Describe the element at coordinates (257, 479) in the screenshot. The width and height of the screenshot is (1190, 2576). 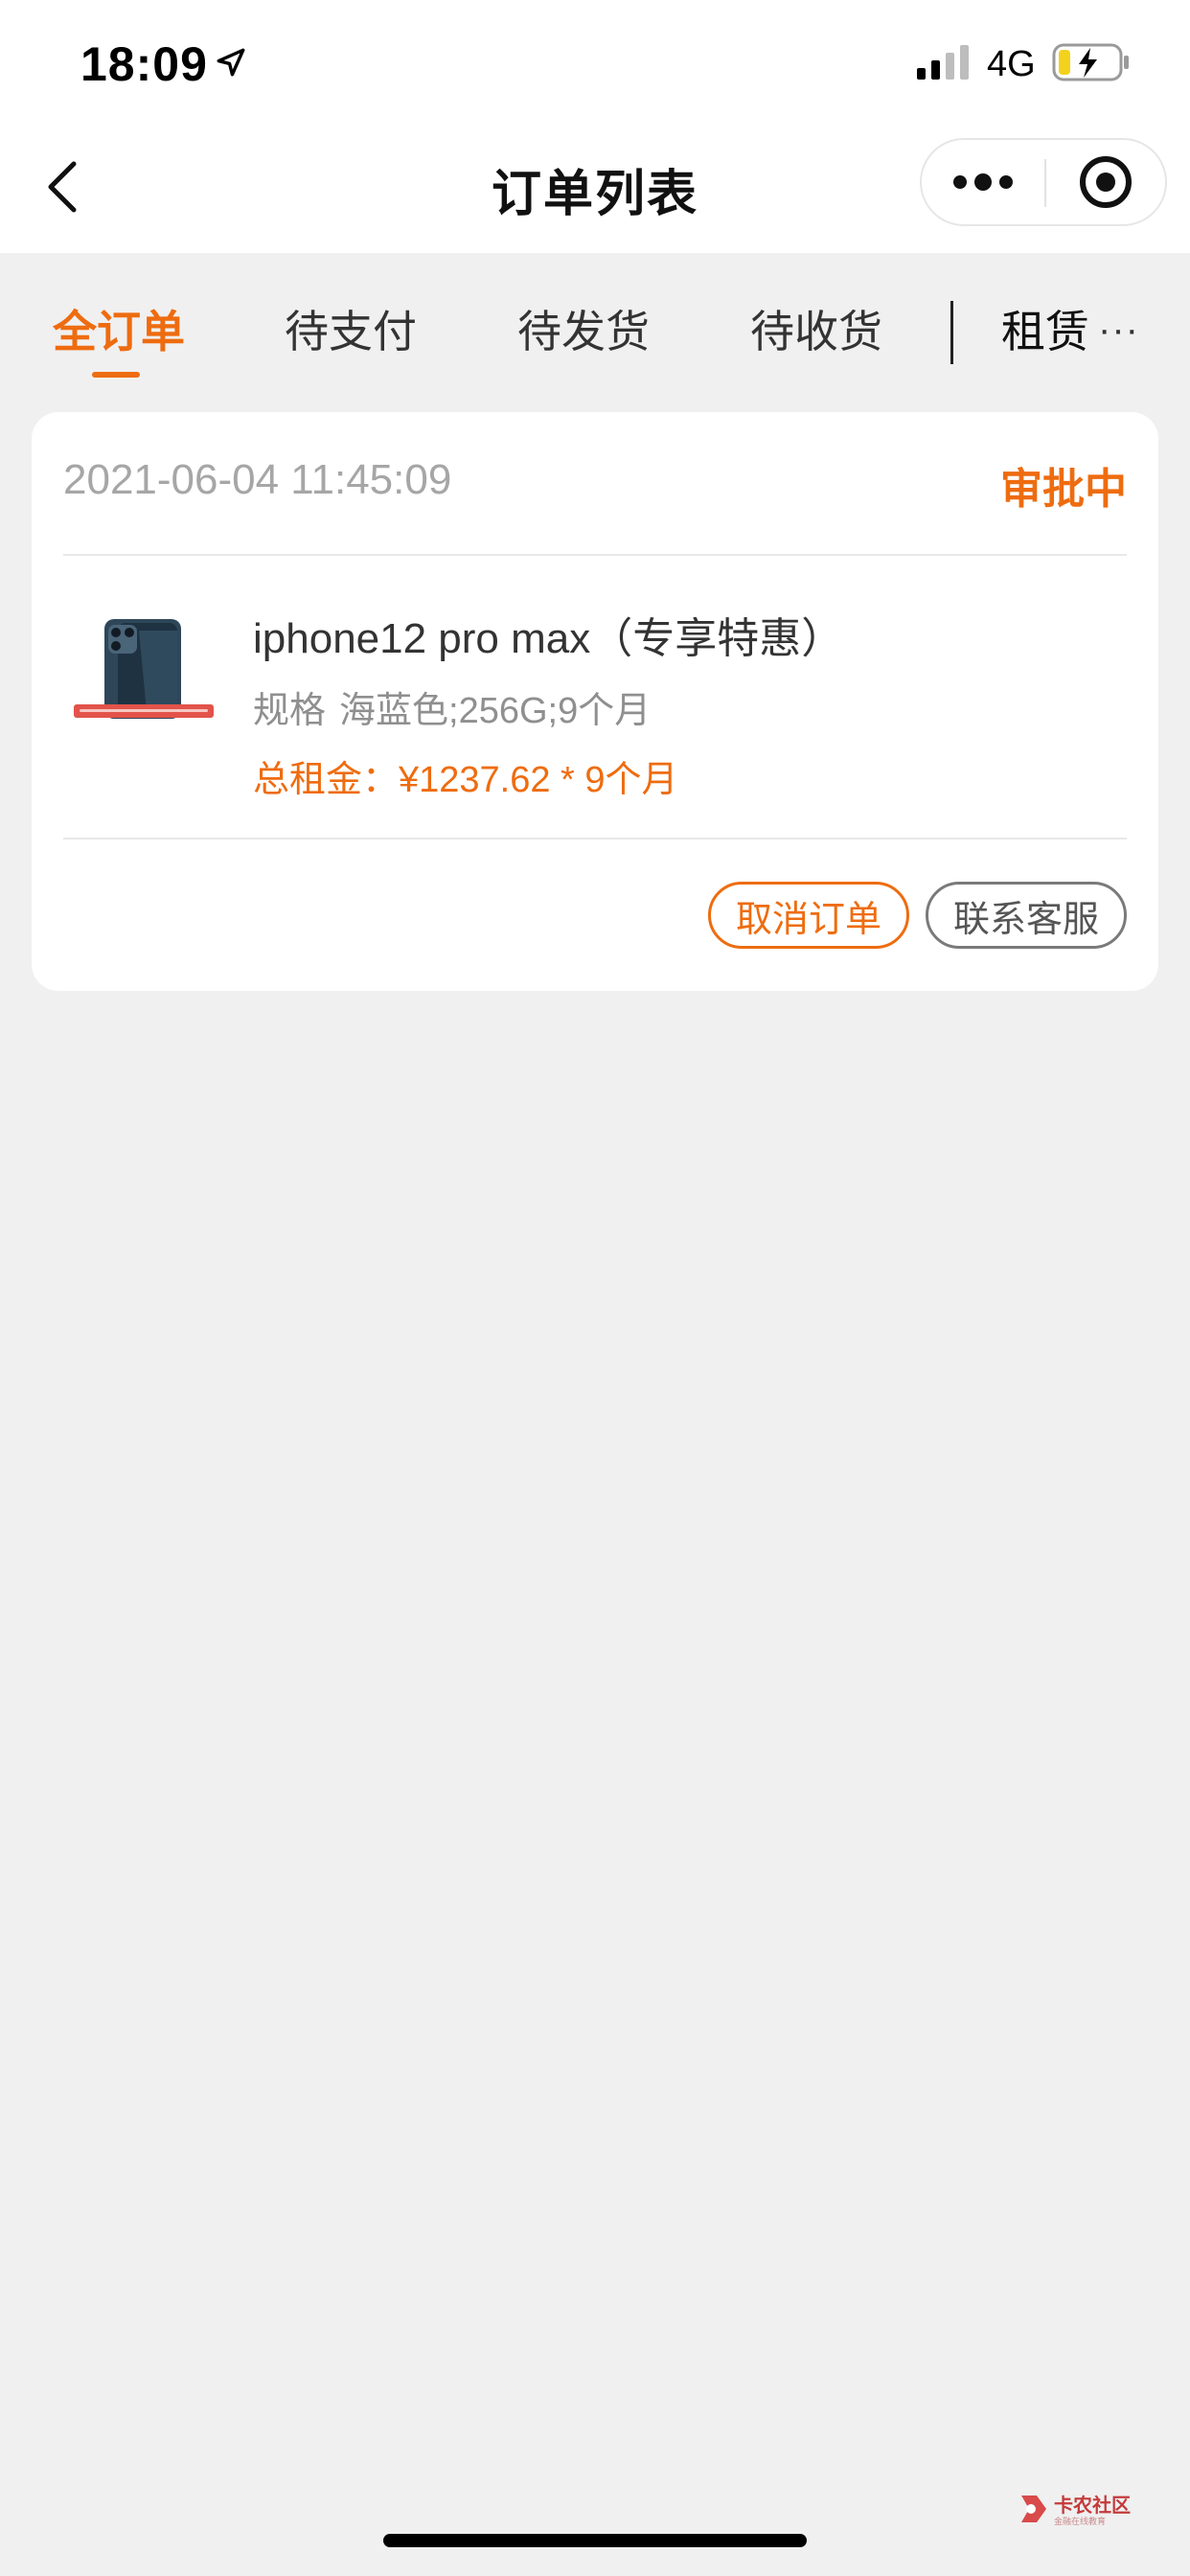
I see `order-time: 2021-06-04 11:45:09` at that location.